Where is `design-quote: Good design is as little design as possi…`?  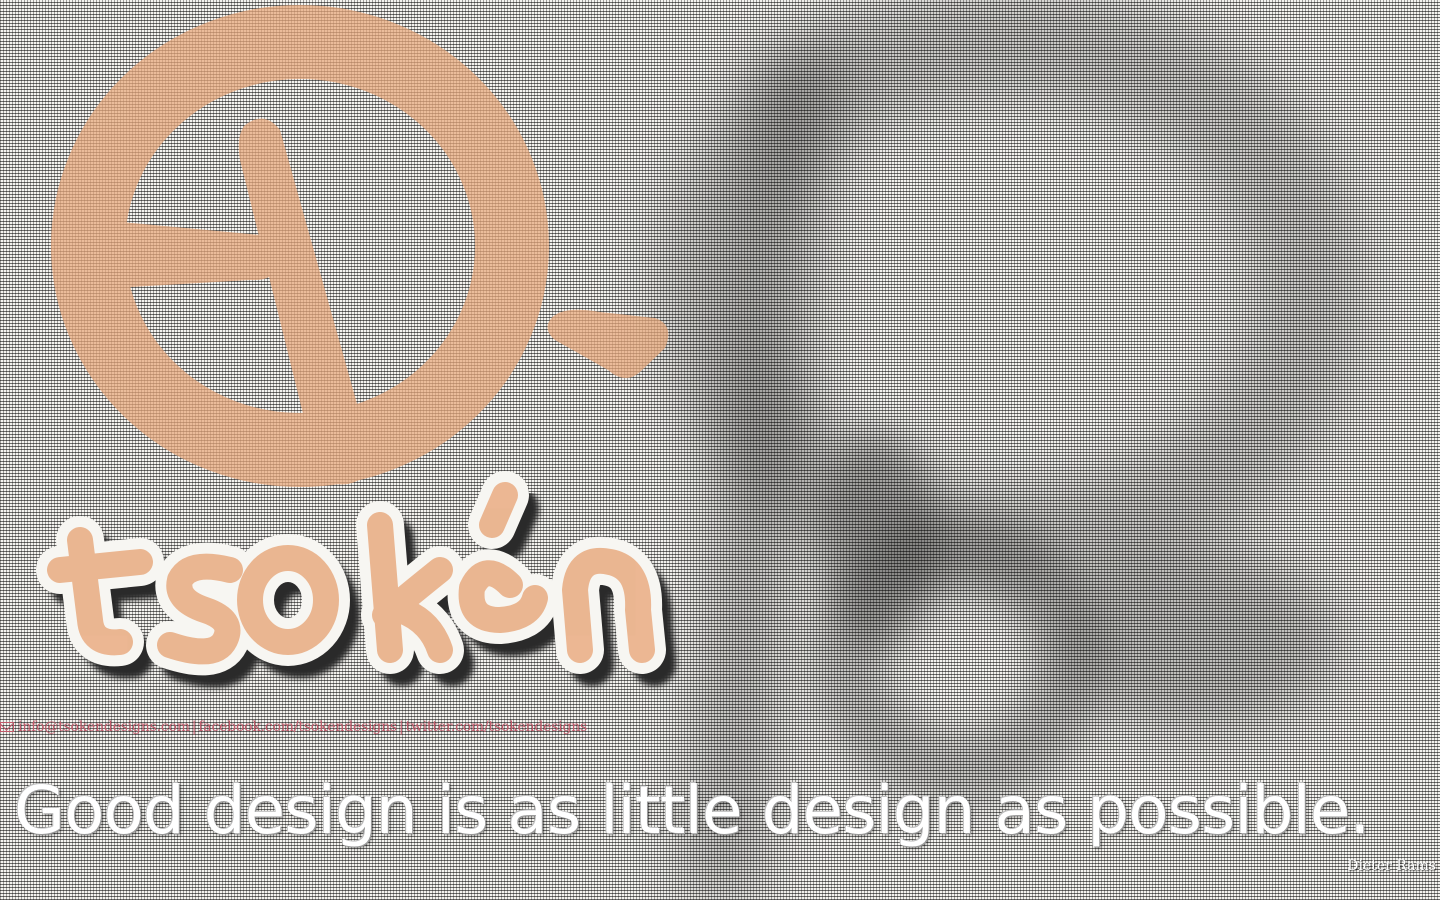 design-quote: Good design is as little design as possi… is located at coordinates (692, 810).